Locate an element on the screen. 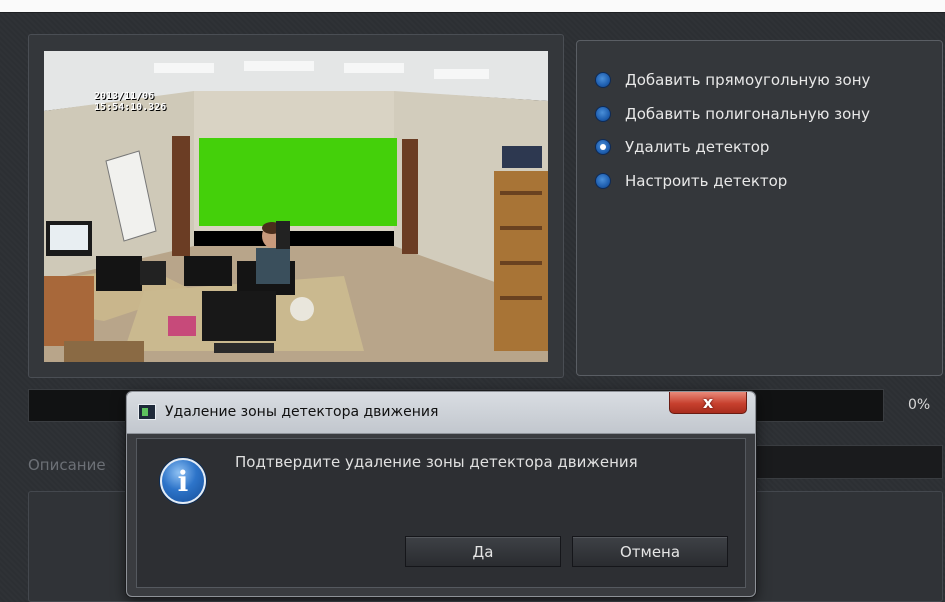  dialog-close-button: x is located at coordinates (708, 403).